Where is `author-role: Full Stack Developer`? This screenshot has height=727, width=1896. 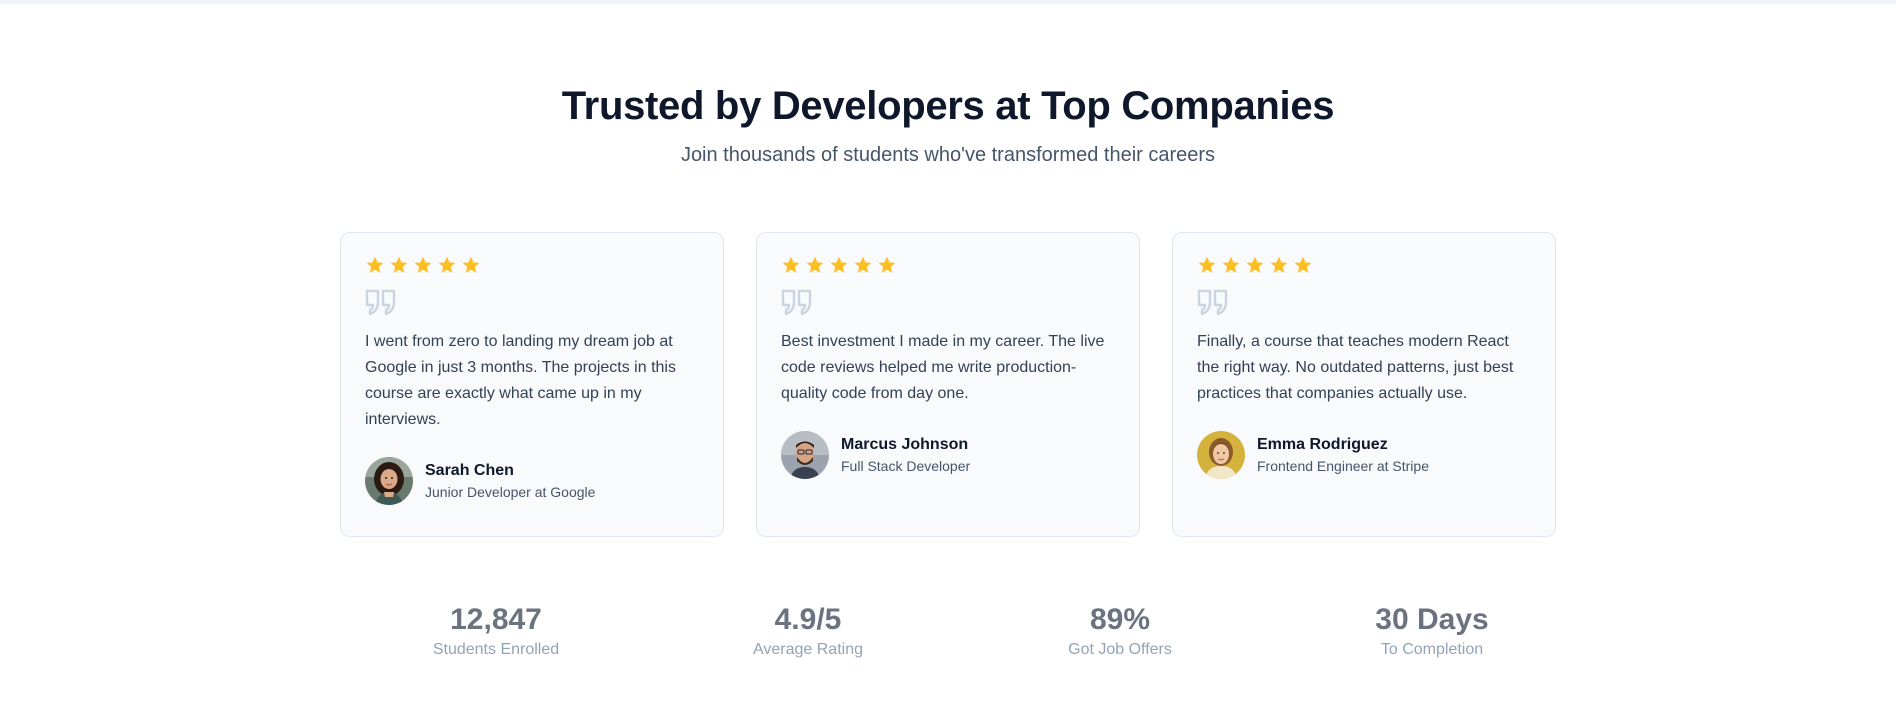
author-role: Full Stack Developer is located at coordinates (906, 466).